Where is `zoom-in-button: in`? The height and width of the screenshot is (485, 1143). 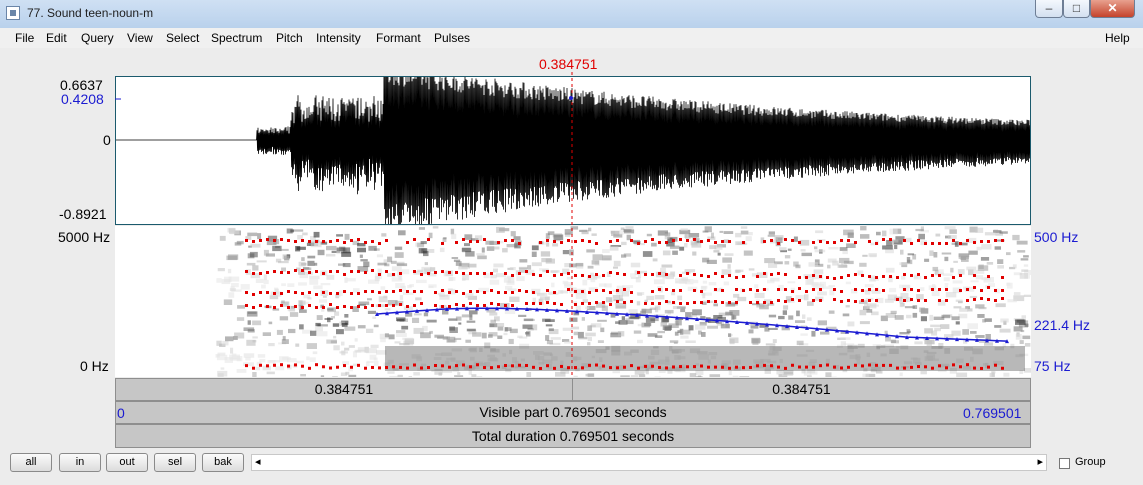
zoom-in-button: in is located at coordinates (80, 462).